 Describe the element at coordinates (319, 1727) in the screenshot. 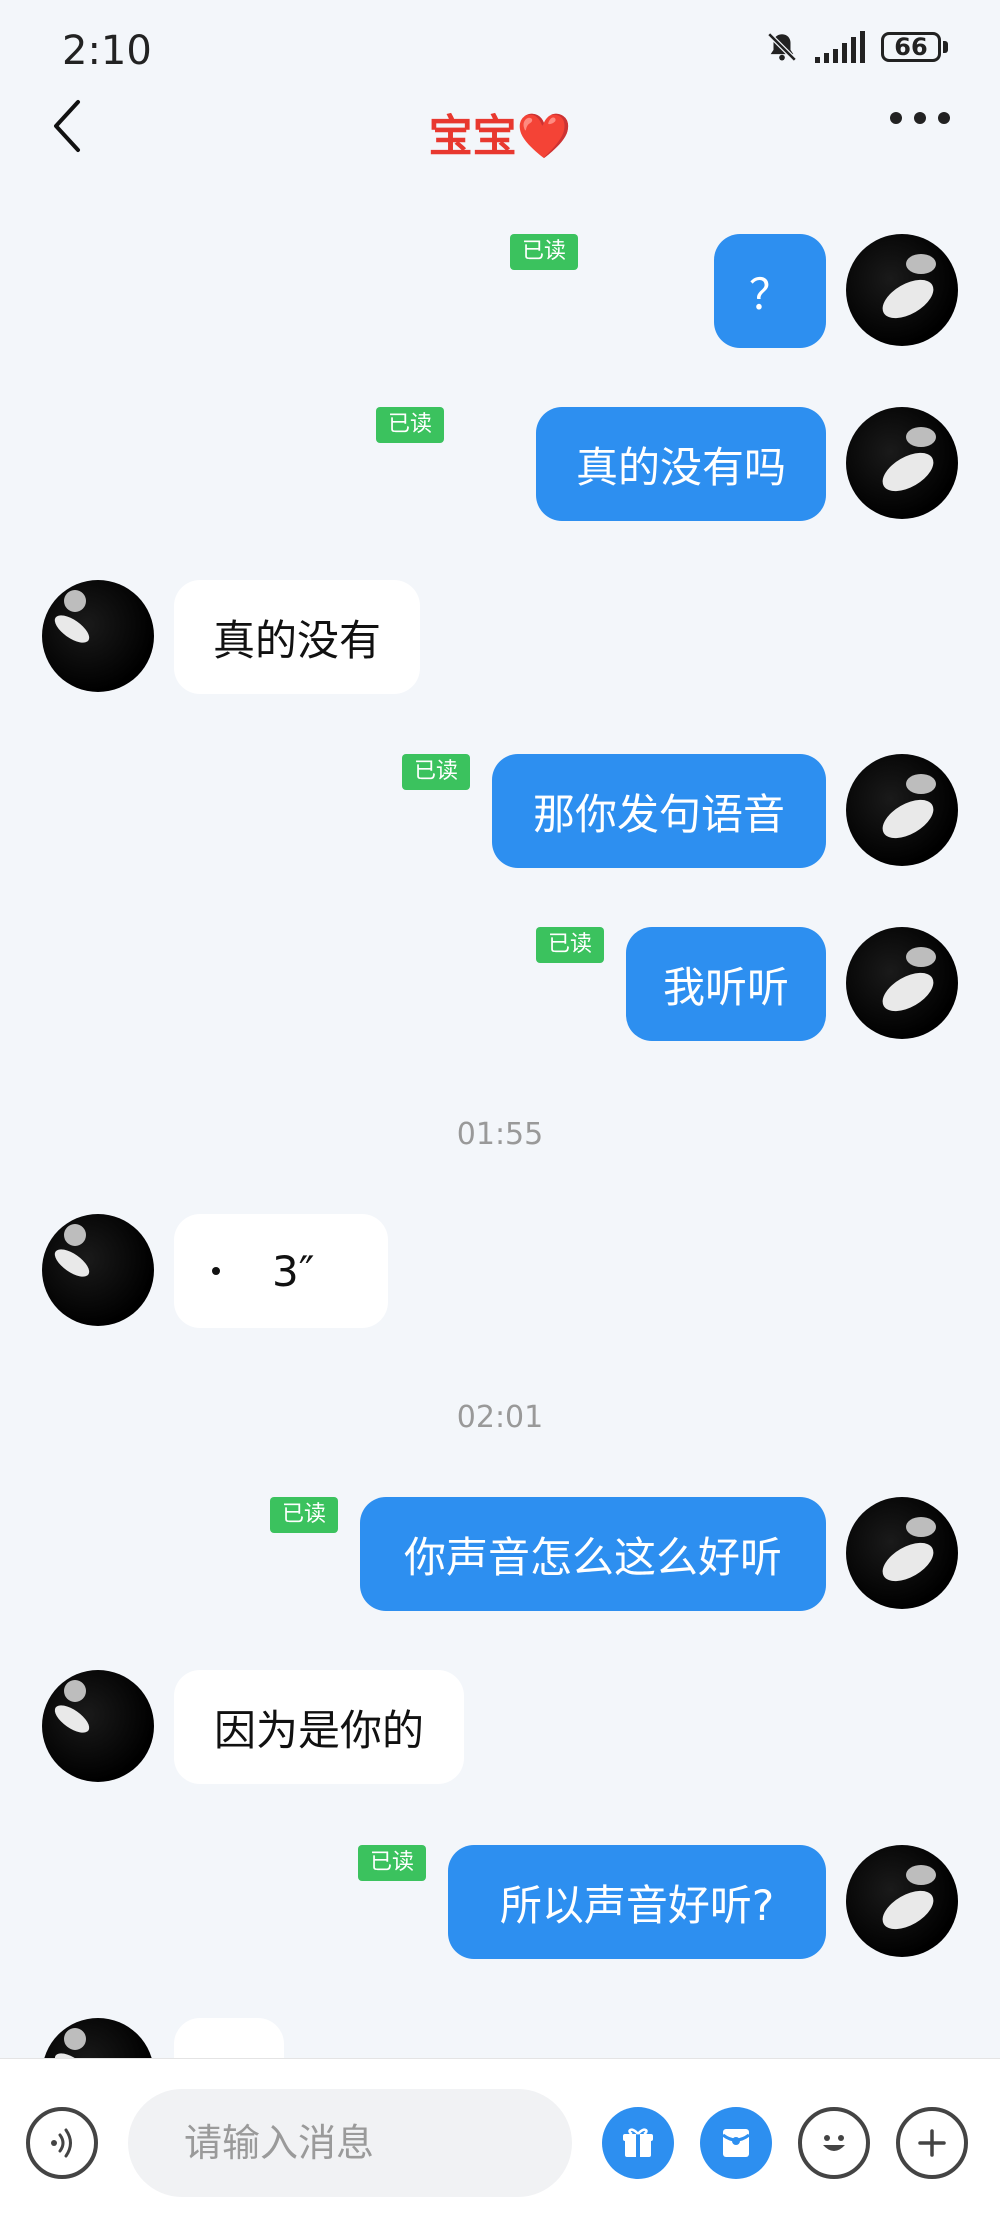

I see `message-bubble: 因为是你的` at that location.